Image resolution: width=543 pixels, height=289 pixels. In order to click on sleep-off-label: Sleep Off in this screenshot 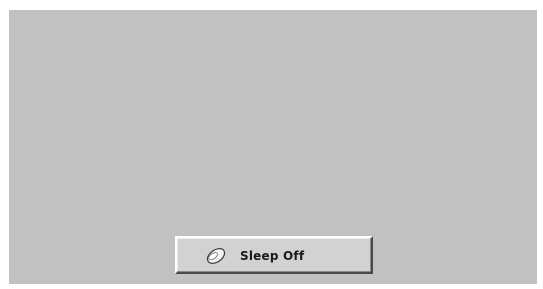, I will do `click(272, 256)`.